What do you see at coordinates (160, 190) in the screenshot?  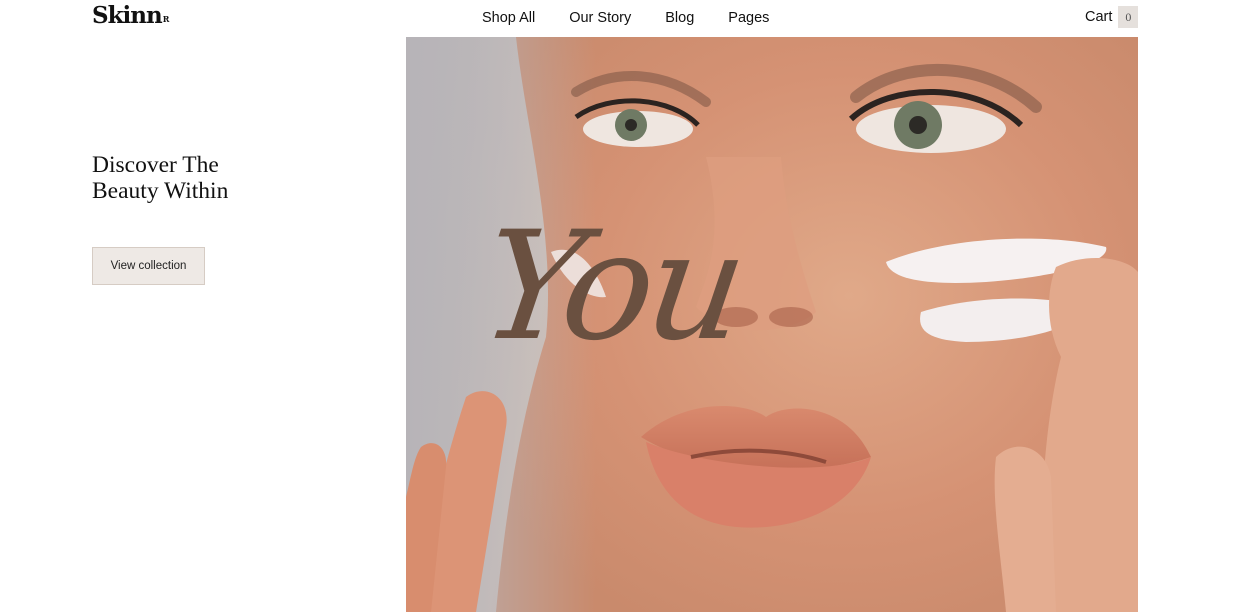 I see `hero-title-line-2: Beauty Within` at bounding box center [160, 190].